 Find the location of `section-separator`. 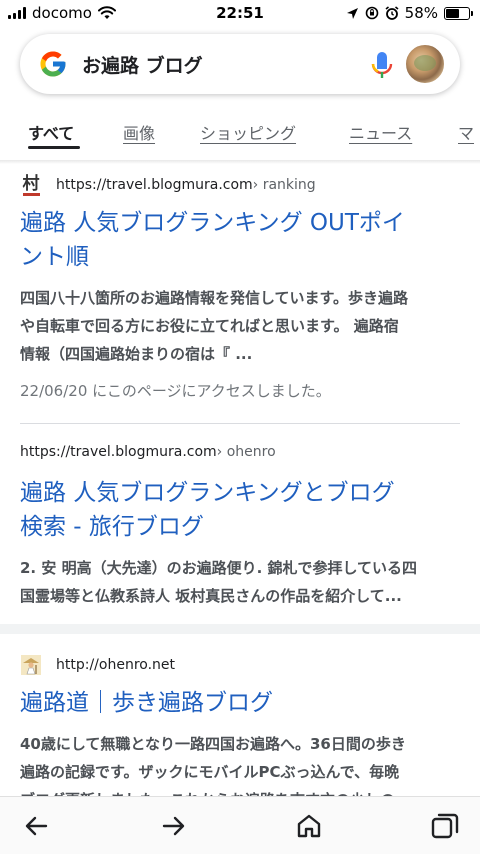

section-separator is located at coordinates (240, 629).